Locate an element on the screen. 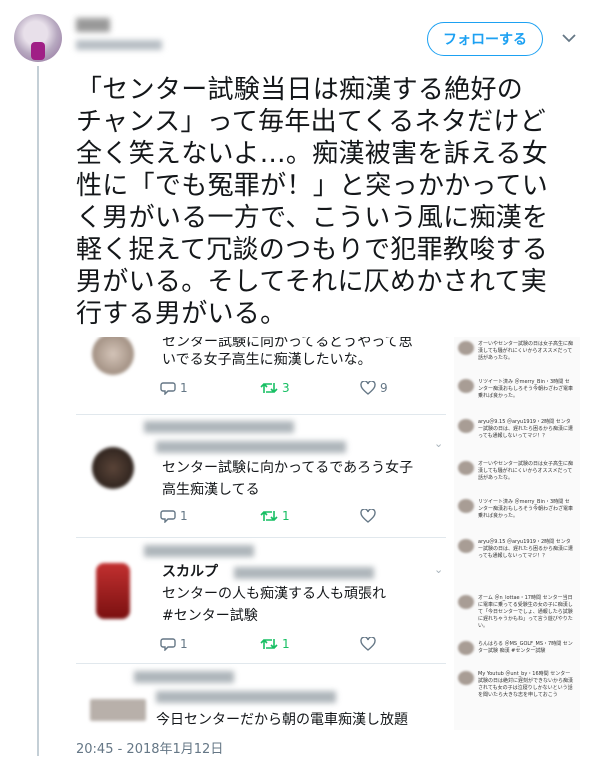  mini-tweet-text: らんはらる ＠MS_GOLF_MS・7時間 センター試験 痴漢 #センター試験 is located at coordinates (525, 647).